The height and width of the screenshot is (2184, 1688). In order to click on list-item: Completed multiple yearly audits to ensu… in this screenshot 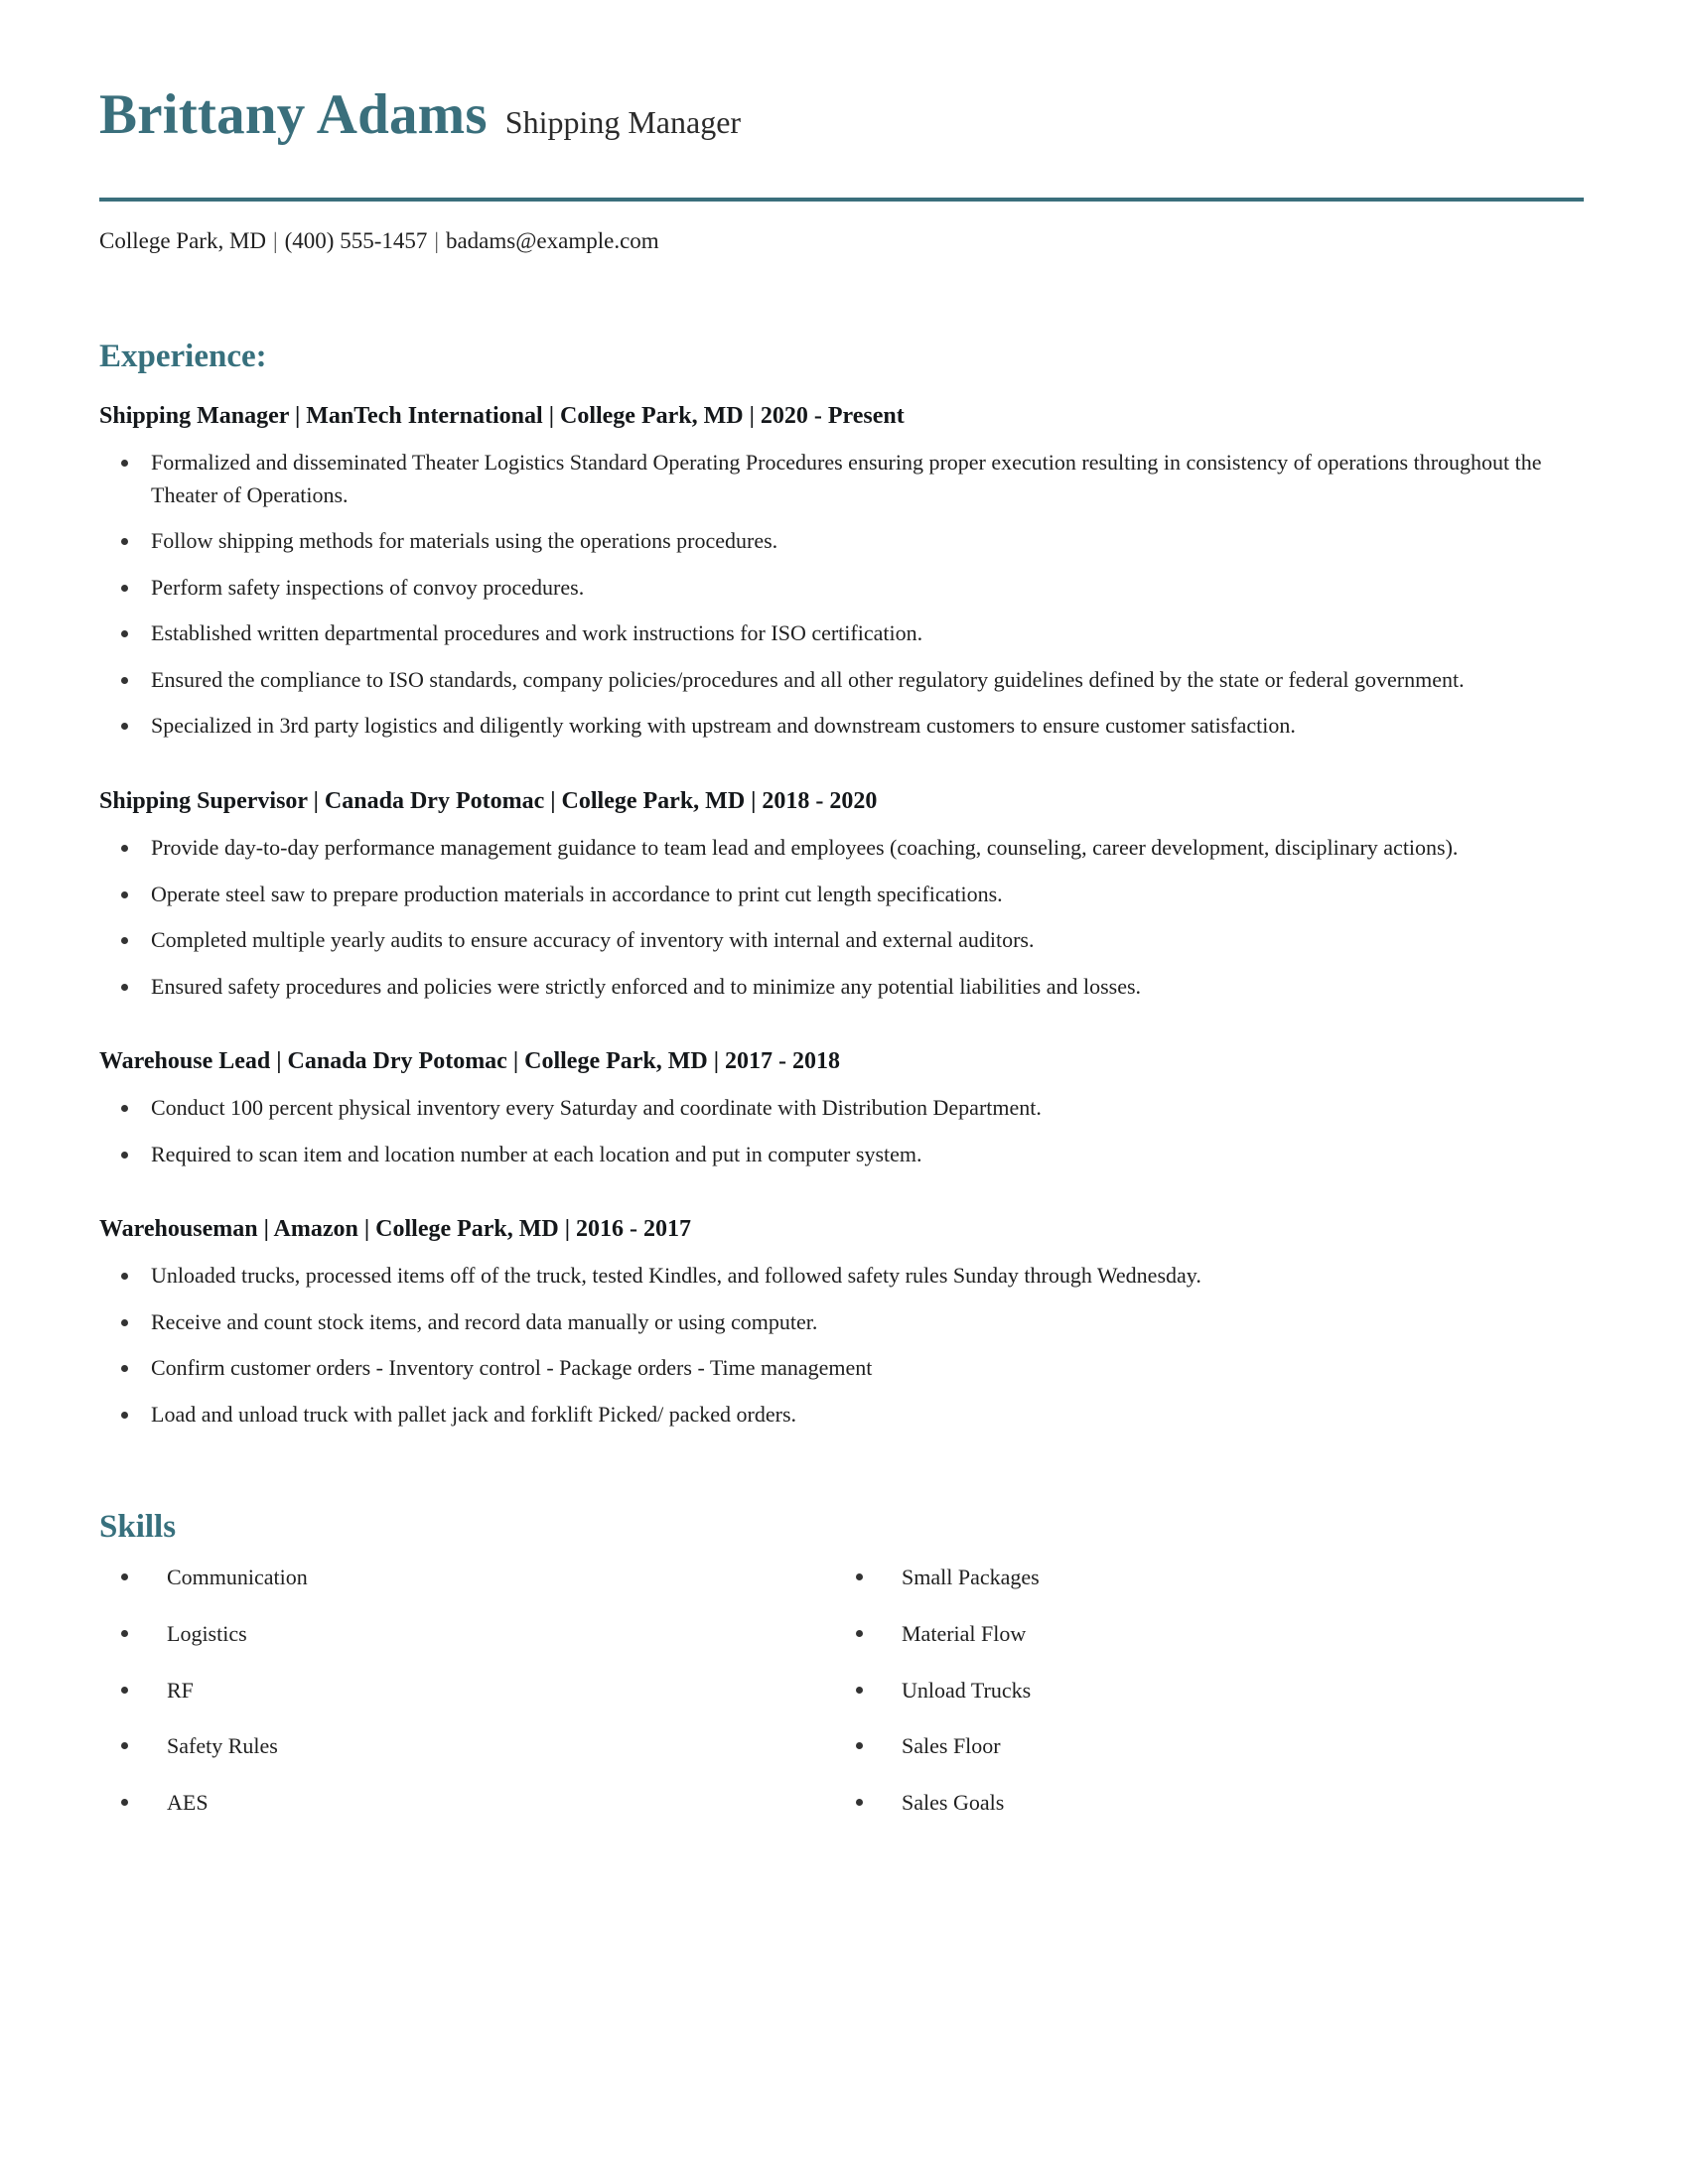, I will do `click(844, 940)`.